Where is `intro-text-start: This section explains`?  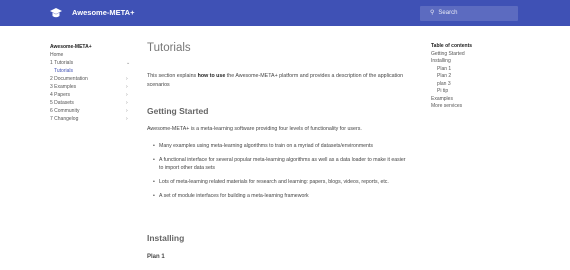 intro-text-start: This section explains is located at coordinates (172, 76).